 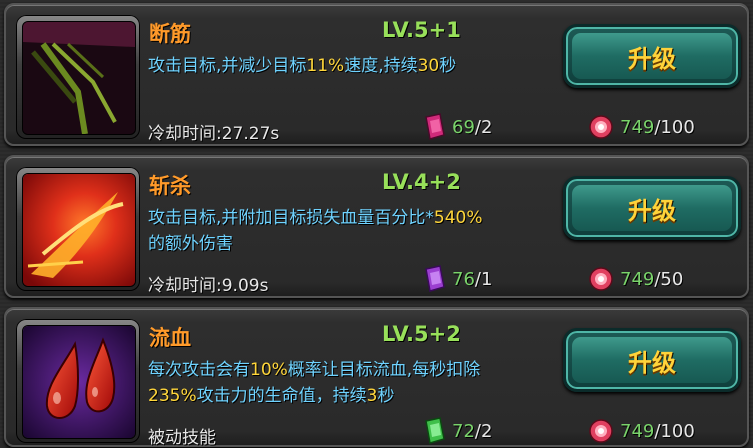 I want to click on execute-slash-icon, so click(x=79, y=230).